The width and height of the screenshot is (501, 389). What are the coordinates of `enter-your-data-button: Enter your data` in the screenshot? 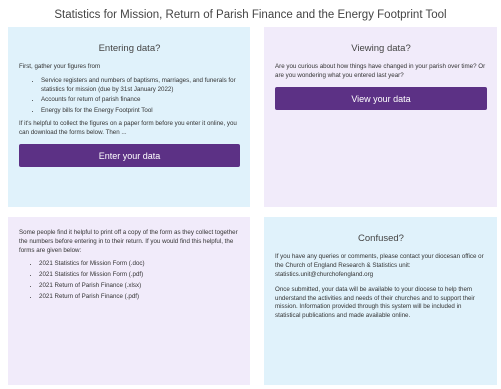 It's located at (129, 156).